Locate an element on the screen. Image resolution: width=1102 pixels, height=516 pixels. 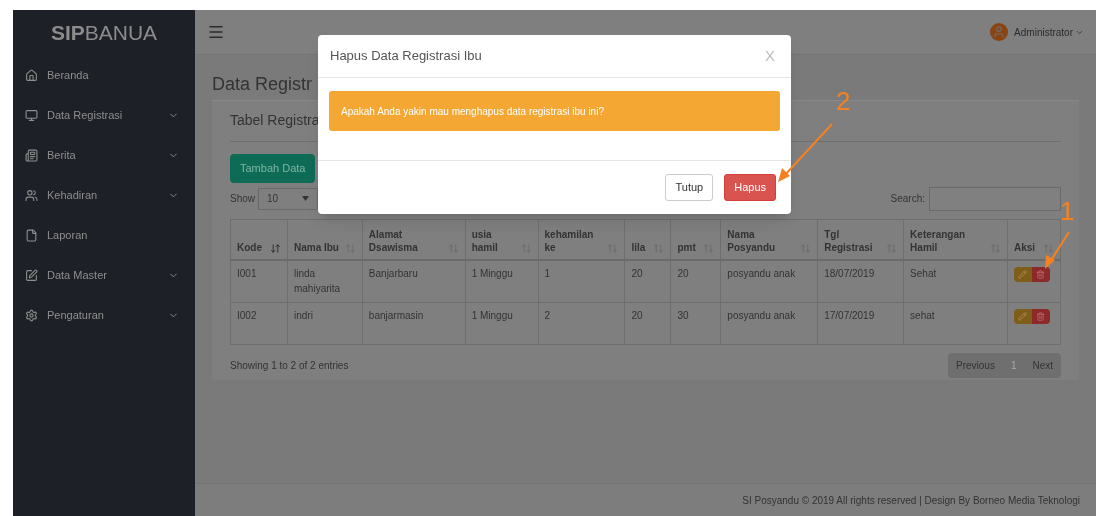
delete-confirm-button: Hapus is located at coordinates (750, 187).